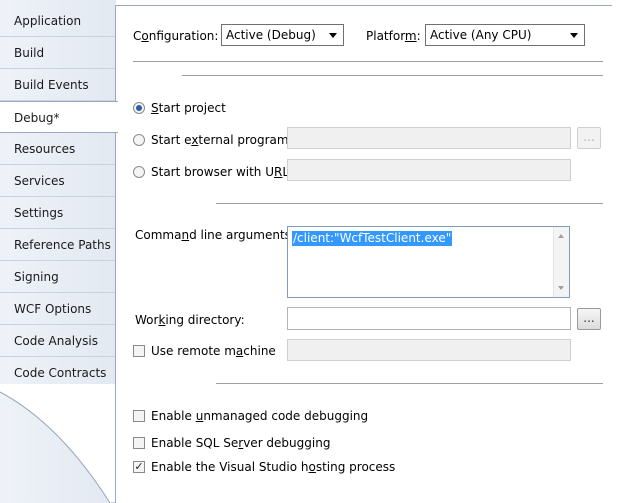 Image resolution: width=617 pixels, height=503 pixels. What do you see at coordinates (260, 416) in the screenshot?
I see `enable-unmanaged-debugging-label: Enable unmanaged code debugging` at bounding box center [260, 416].